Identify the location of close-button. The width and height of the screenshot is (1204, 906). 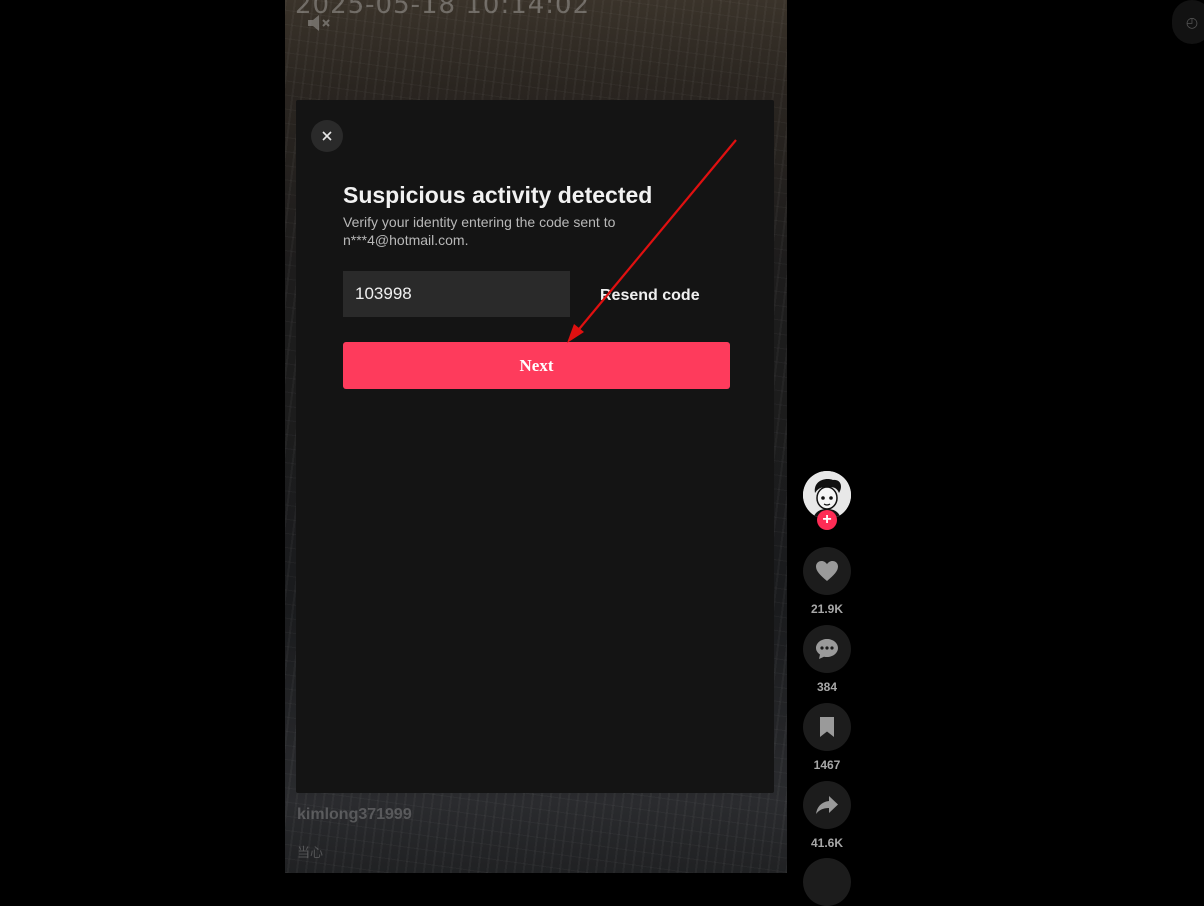
(327, 136).